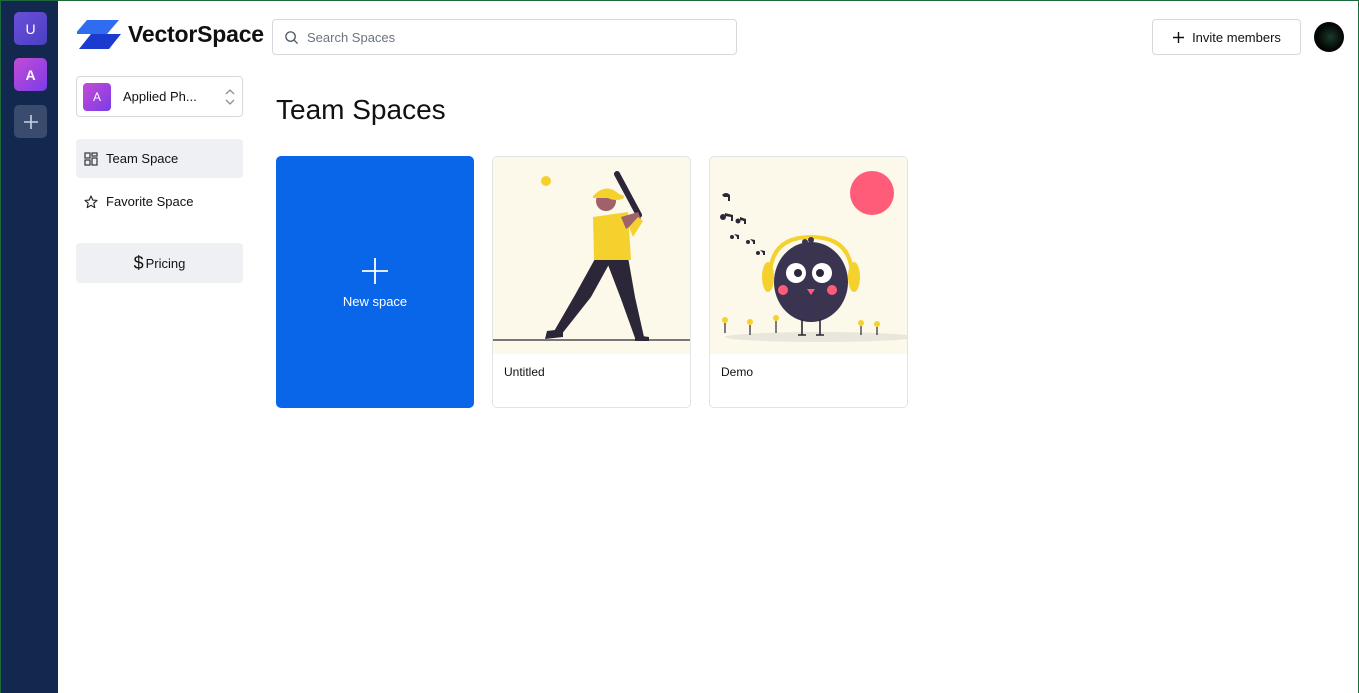 The width and height of the screenshot is (1359, 693). Describe the element at coordinates (196, 33) in the screenshot. I see `app-name: VectorSpace` at that location.